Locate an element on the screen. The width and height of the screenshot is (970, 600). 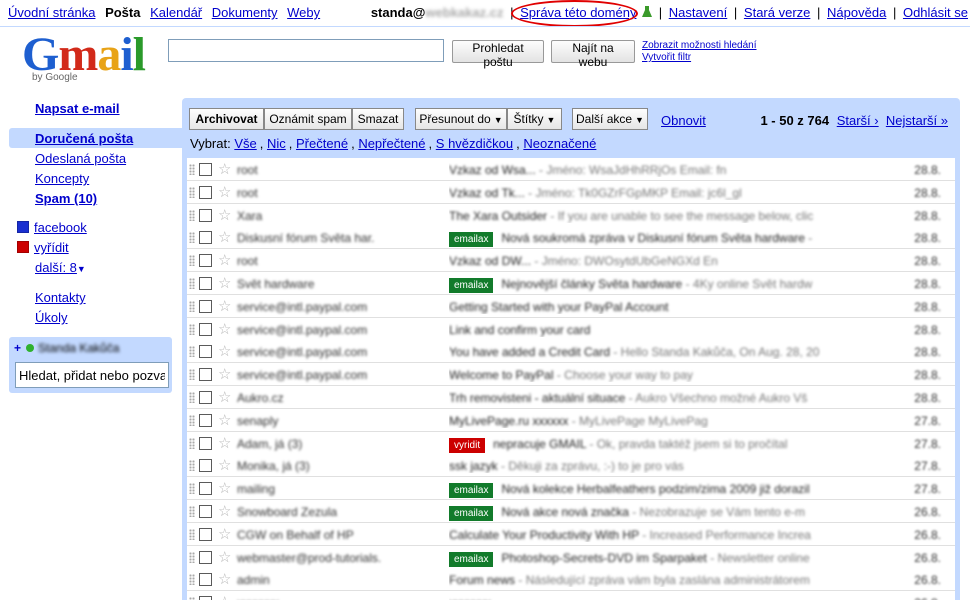
help-link: Nápověda is located at coordinates (856, 12).